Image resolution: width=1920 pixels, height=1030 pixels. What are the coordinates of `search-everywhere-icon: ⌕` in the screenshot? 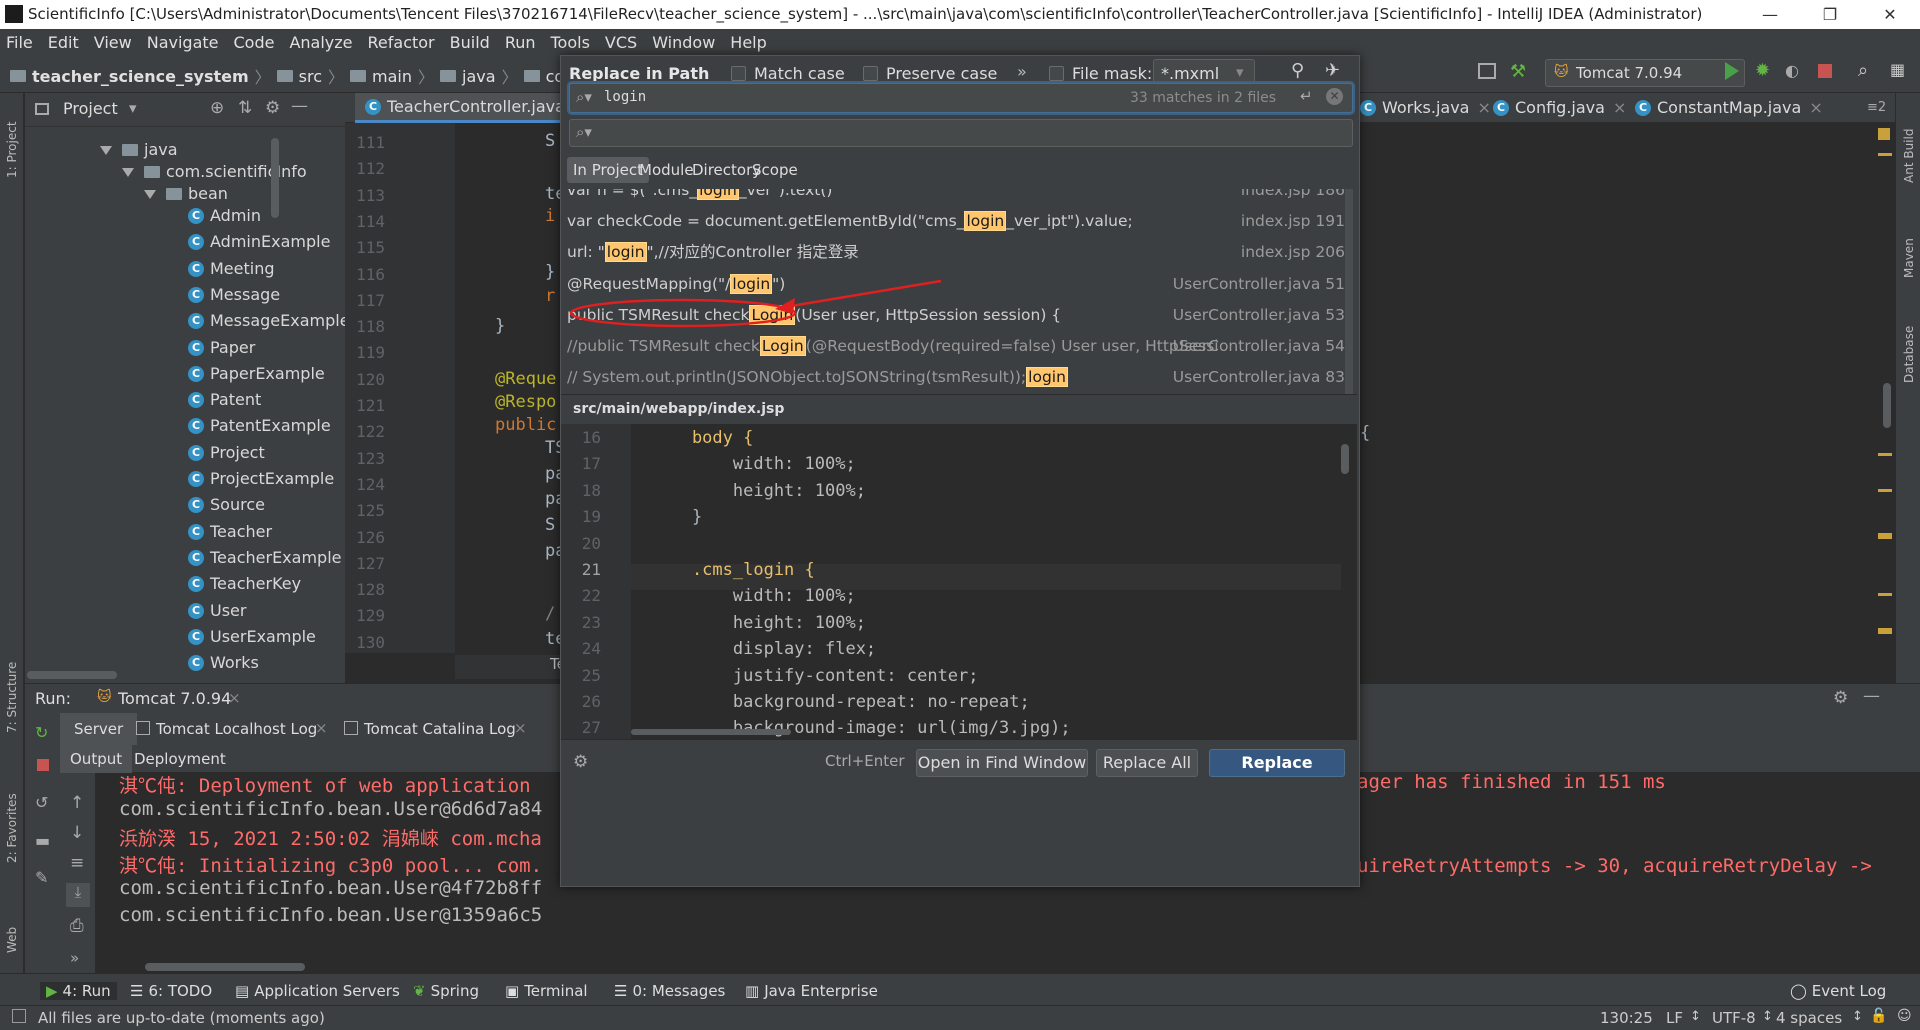 It's located at (1863, 70).